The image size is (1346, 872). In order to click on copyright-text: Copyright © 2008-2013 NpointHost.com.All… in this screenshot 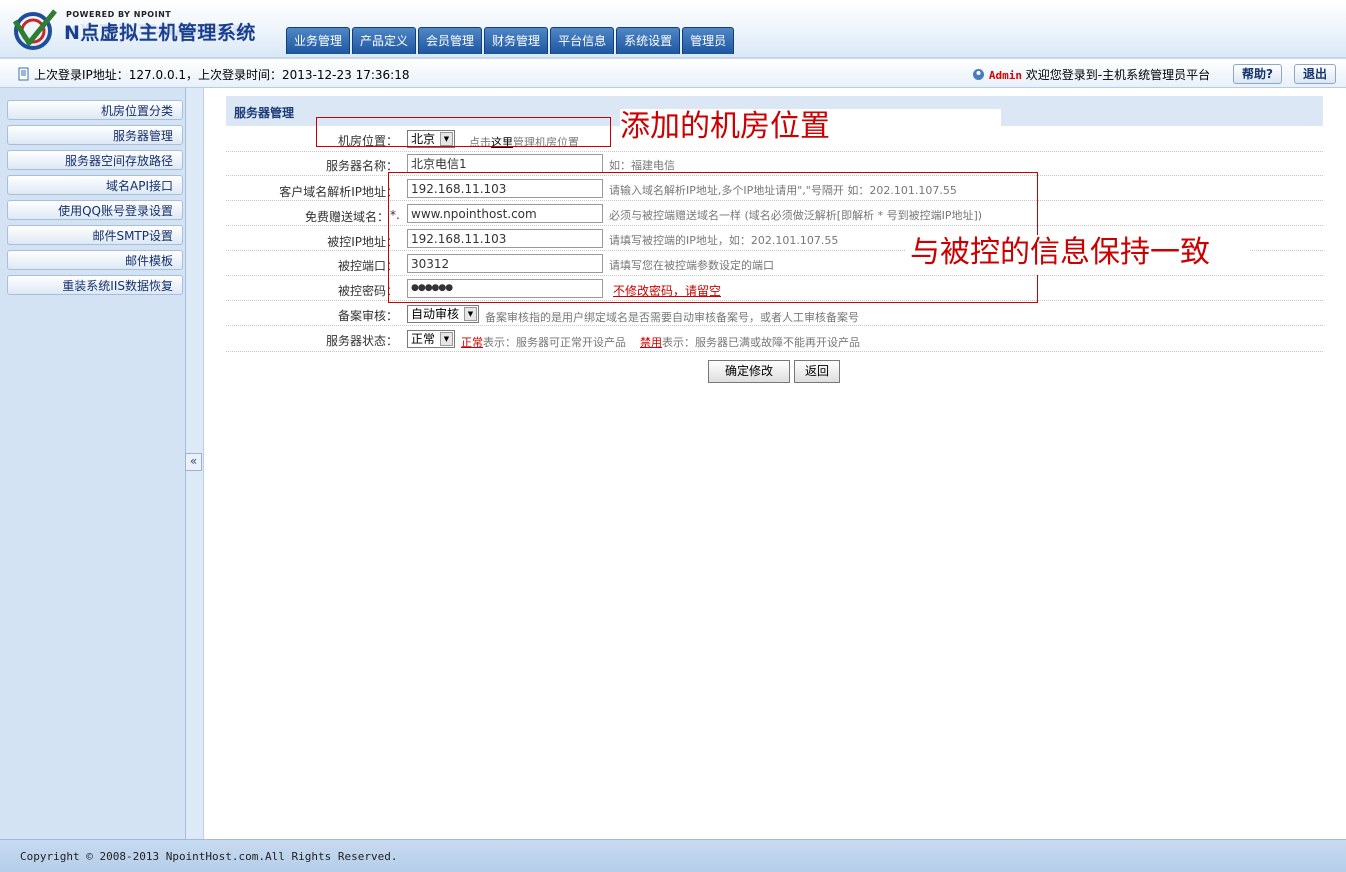, I will do `click(209, 856)`.